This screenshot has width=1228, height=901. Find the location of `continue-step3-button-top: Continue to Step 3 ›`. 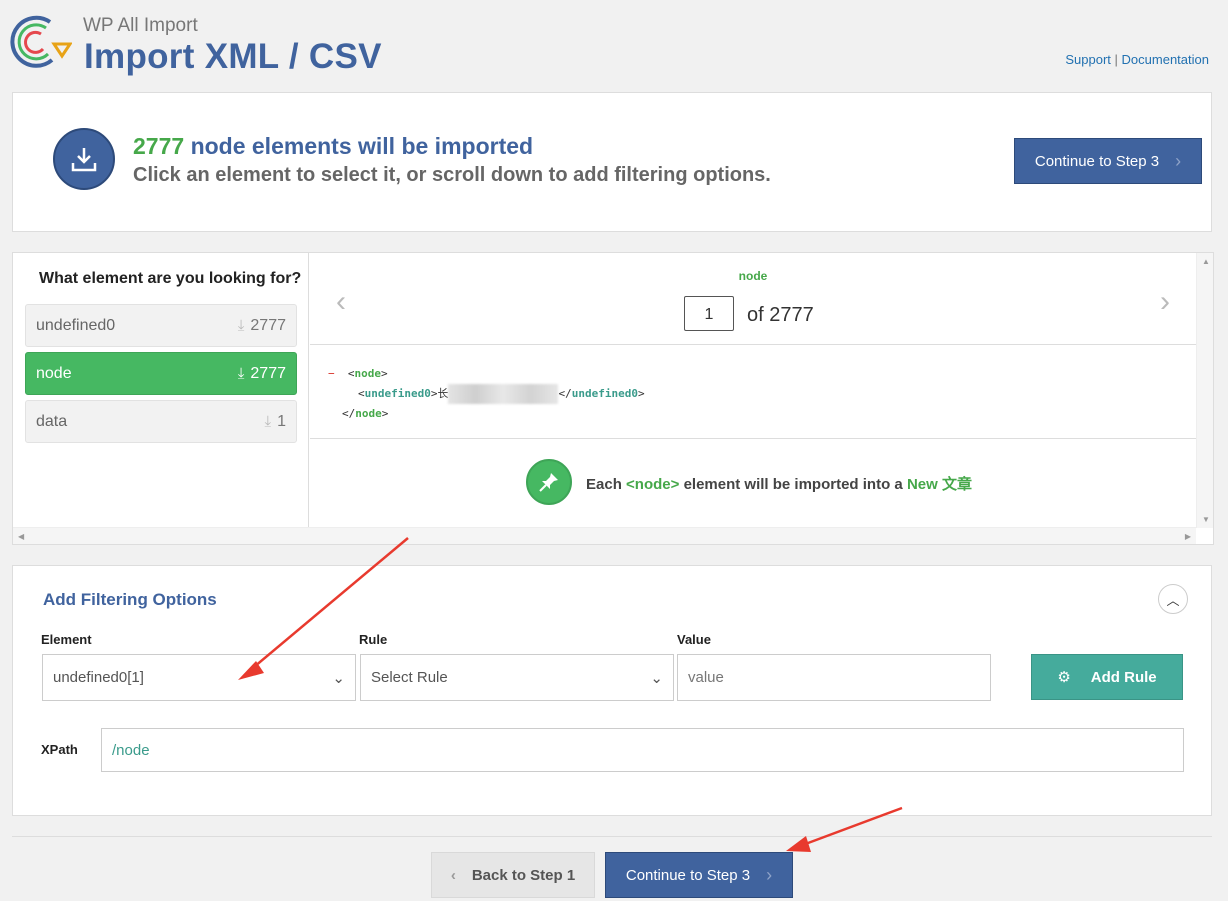

continue-step3-button-top: Continue to Step 3 › is located at coordinates (1108, 161).